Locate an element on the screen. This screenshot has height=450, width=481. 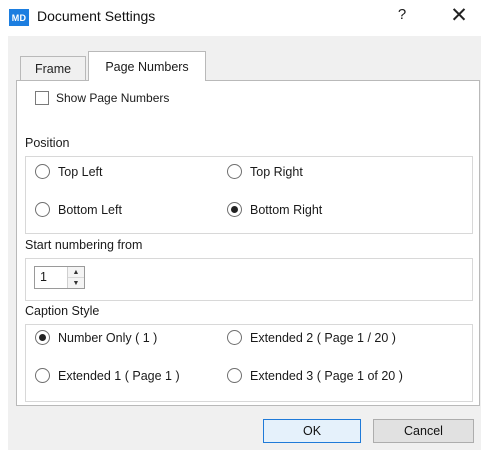
radio-extended-2-label: Extended 2 ( Page 1 / 20 ) is located at coordinates (323, 337).